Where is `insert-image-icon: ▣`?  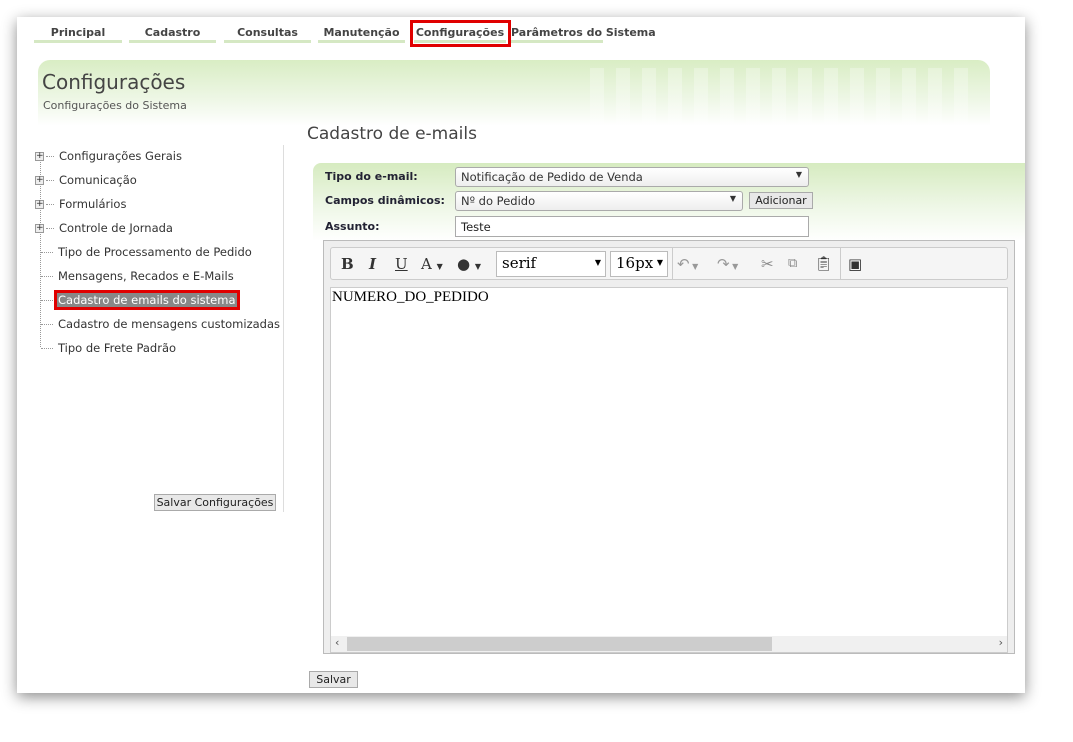 insert-image-icon: ▣ is located at coordinates (855, 264).